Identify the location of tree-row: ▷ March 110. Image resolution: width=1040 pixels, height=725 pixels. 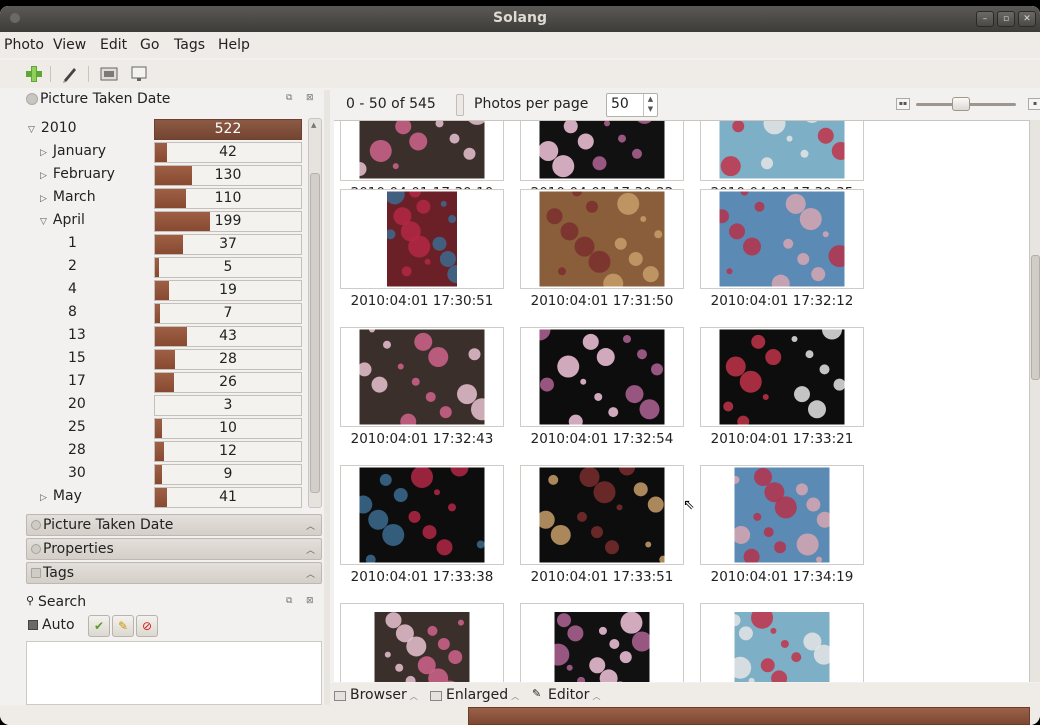
(165, 198).